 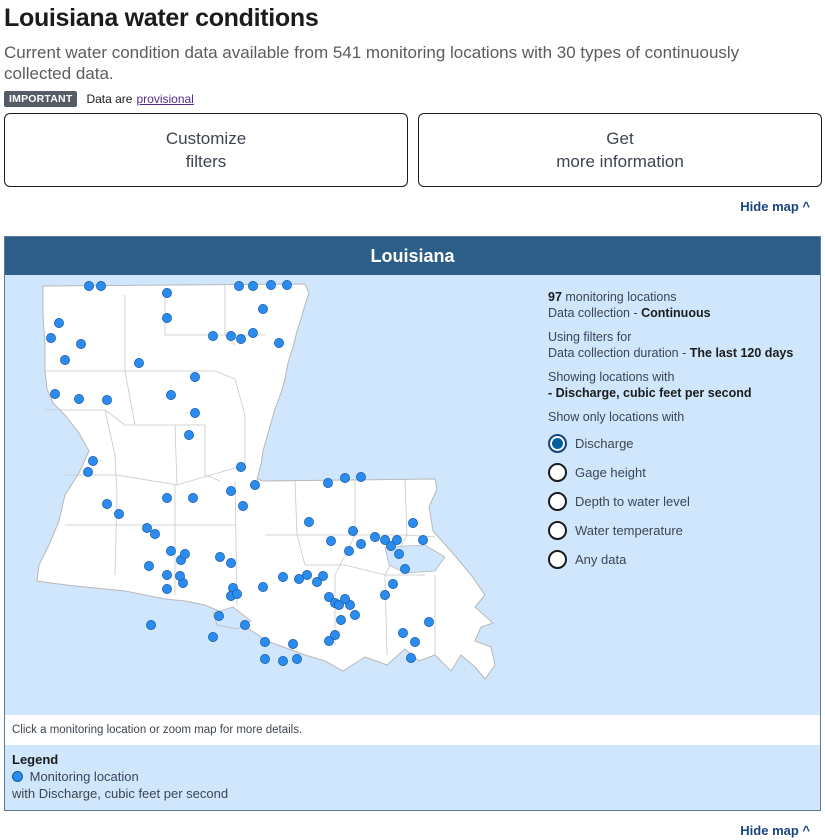 What do you see at coordinates (684, 443) in the screenshot?
I see `radio-discharge: Discharge` at bounding box center [684, 443].